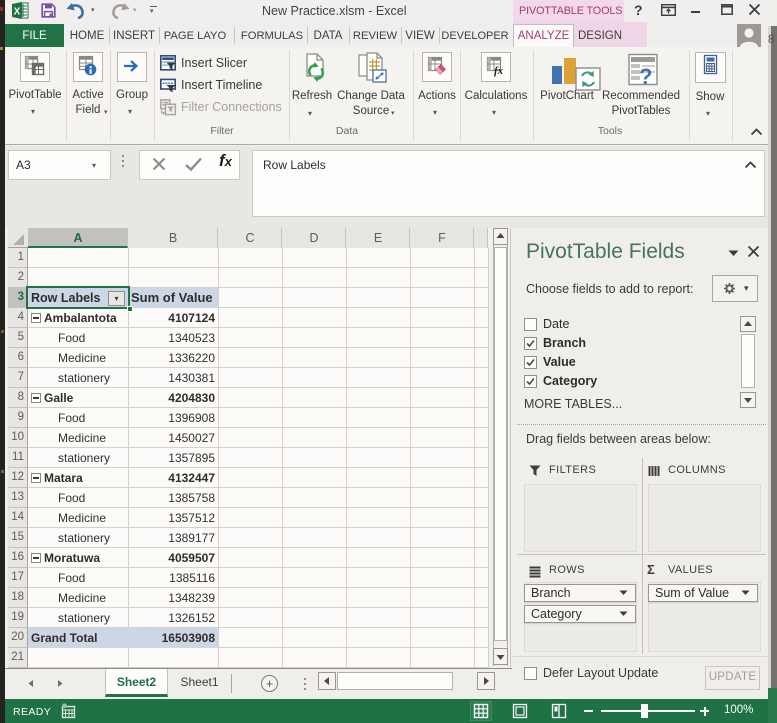  Describe the element at coordinates (499, 71) in the screenshot. I see `svg-text: fx` at that location.